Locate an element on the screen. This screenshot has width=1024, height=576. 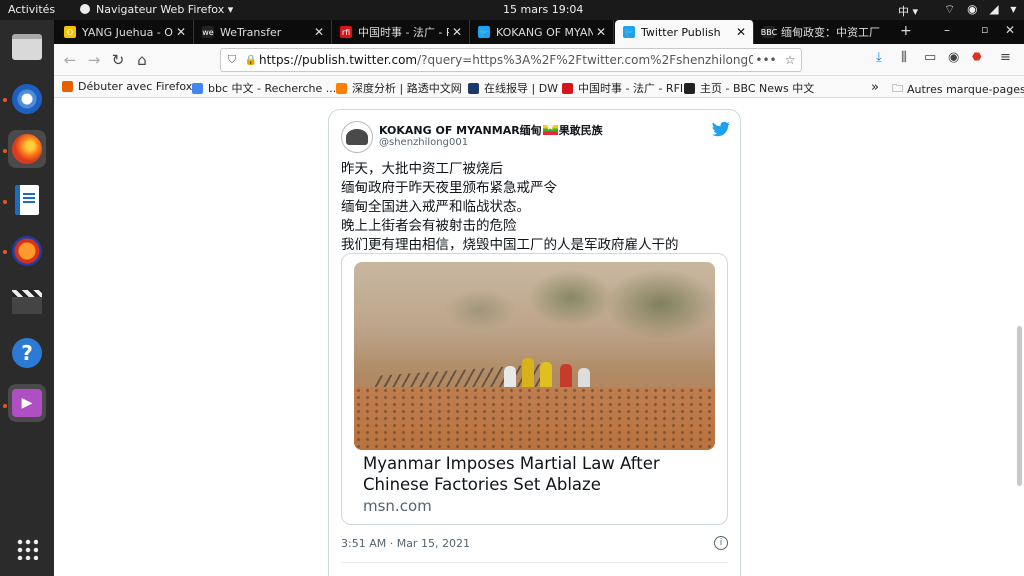
clock: 15 mars 19:04 is located at coordinates (543, 9).